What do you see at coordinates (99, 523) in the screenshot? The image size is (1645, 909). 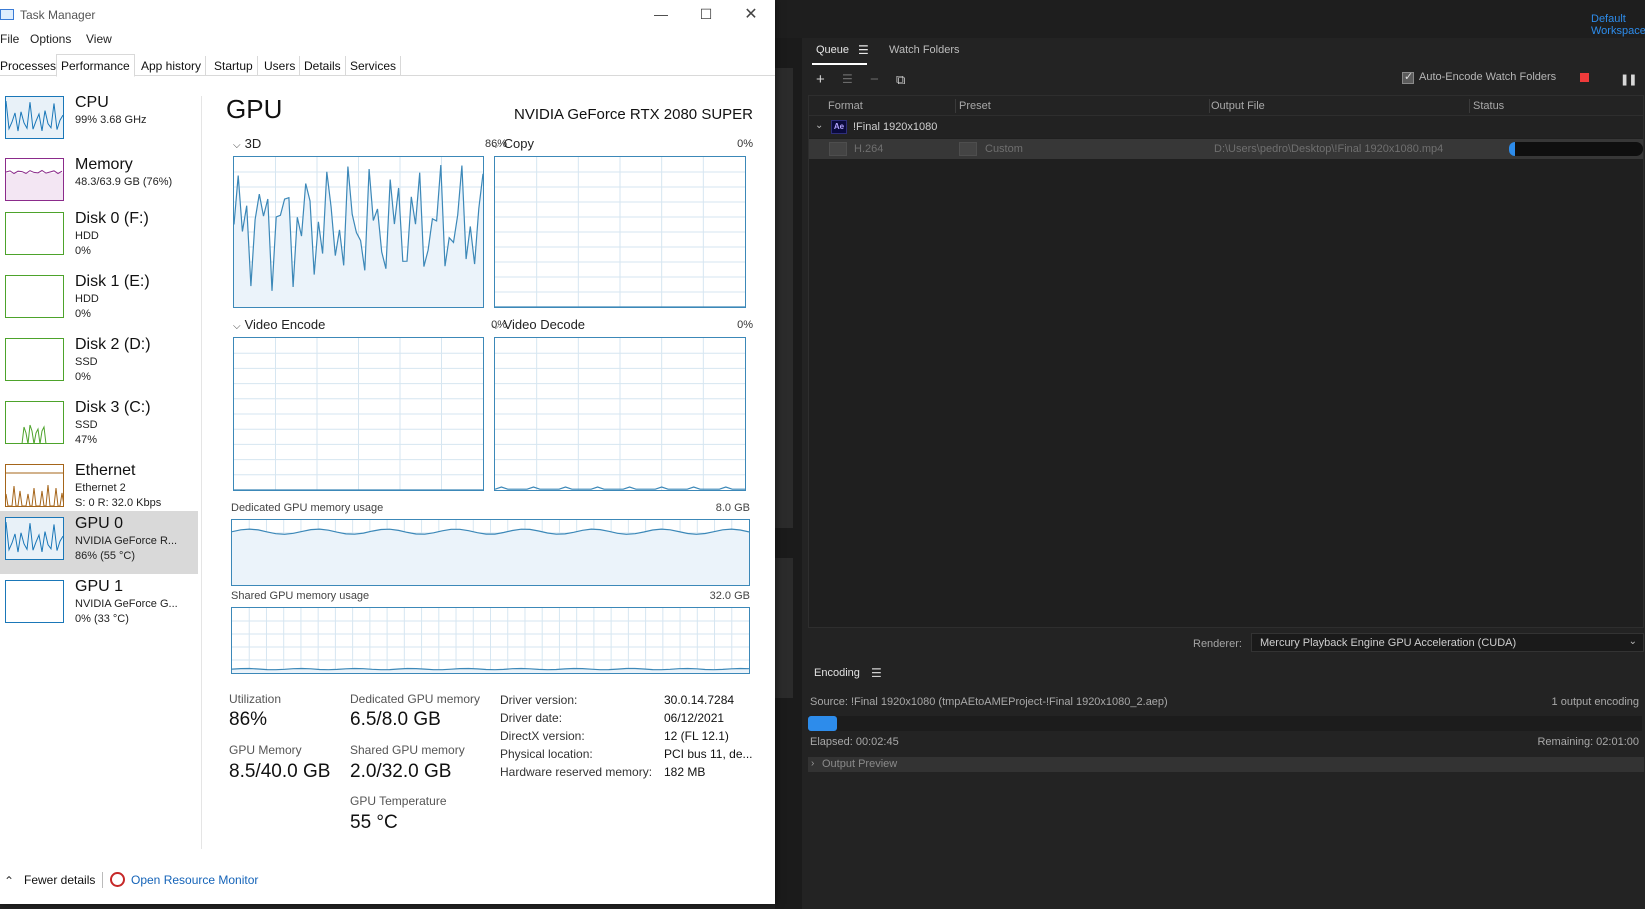 I see `sidebar-item-name: GPU 0` at bounding box center [99, 523].